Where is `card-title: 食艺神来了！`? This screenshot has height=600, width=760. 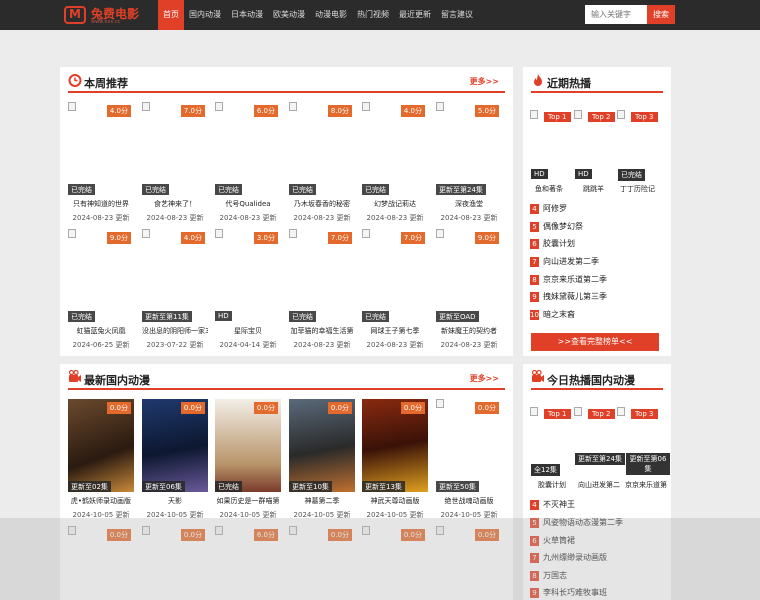 card-title: 食艺神来了！ is located at coordinates (175, 204).